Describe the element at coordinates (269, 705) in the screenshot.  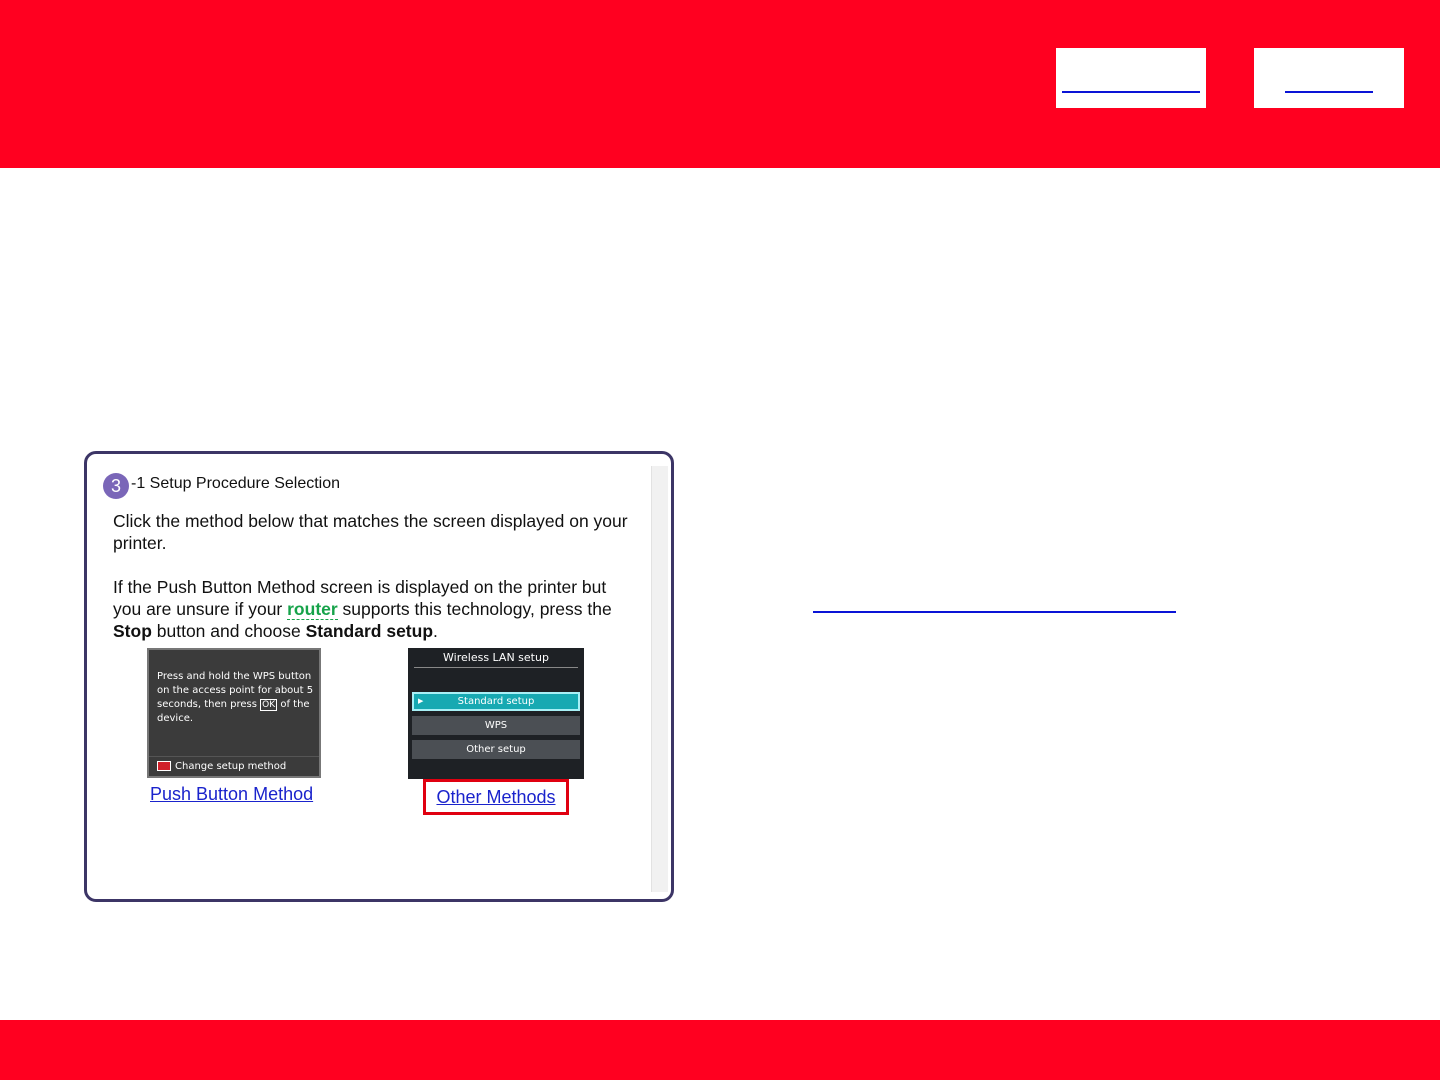
I see `ok-key-label: OK` at that location.